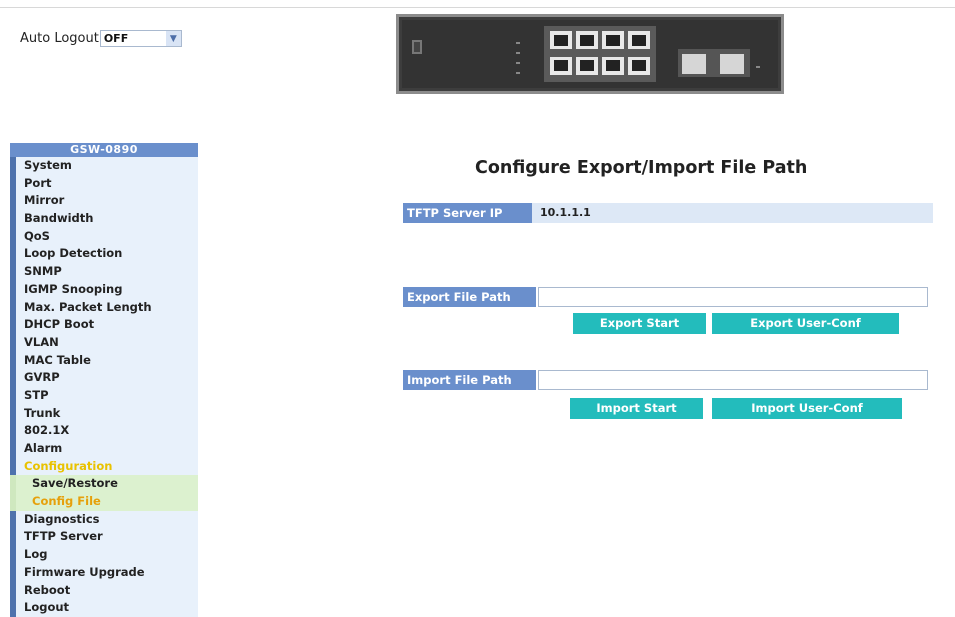 The height and width of the screenshot is (617, 955). Describe the element at coordinates (104, 150) in the screenshot. I see `sidebar-title: GSW-0890` at that location.